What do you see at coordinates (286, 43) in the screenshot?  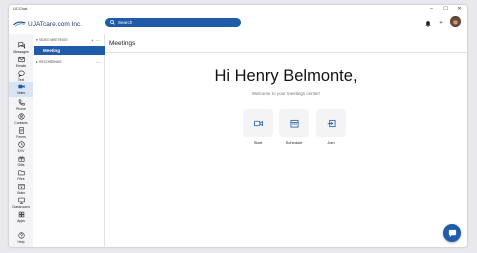 I see `main-header: Meetings` at bounding box center [286, 43].